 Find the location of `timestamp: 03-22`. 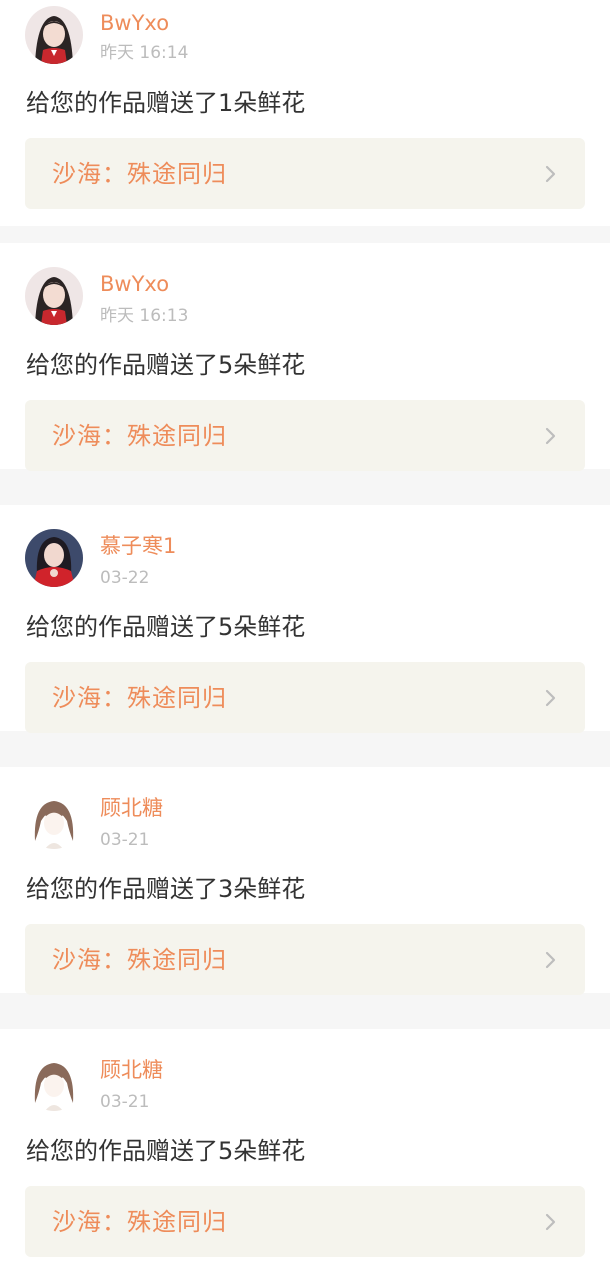

timestamp: 03-22 is located at coordinates (125, 578).